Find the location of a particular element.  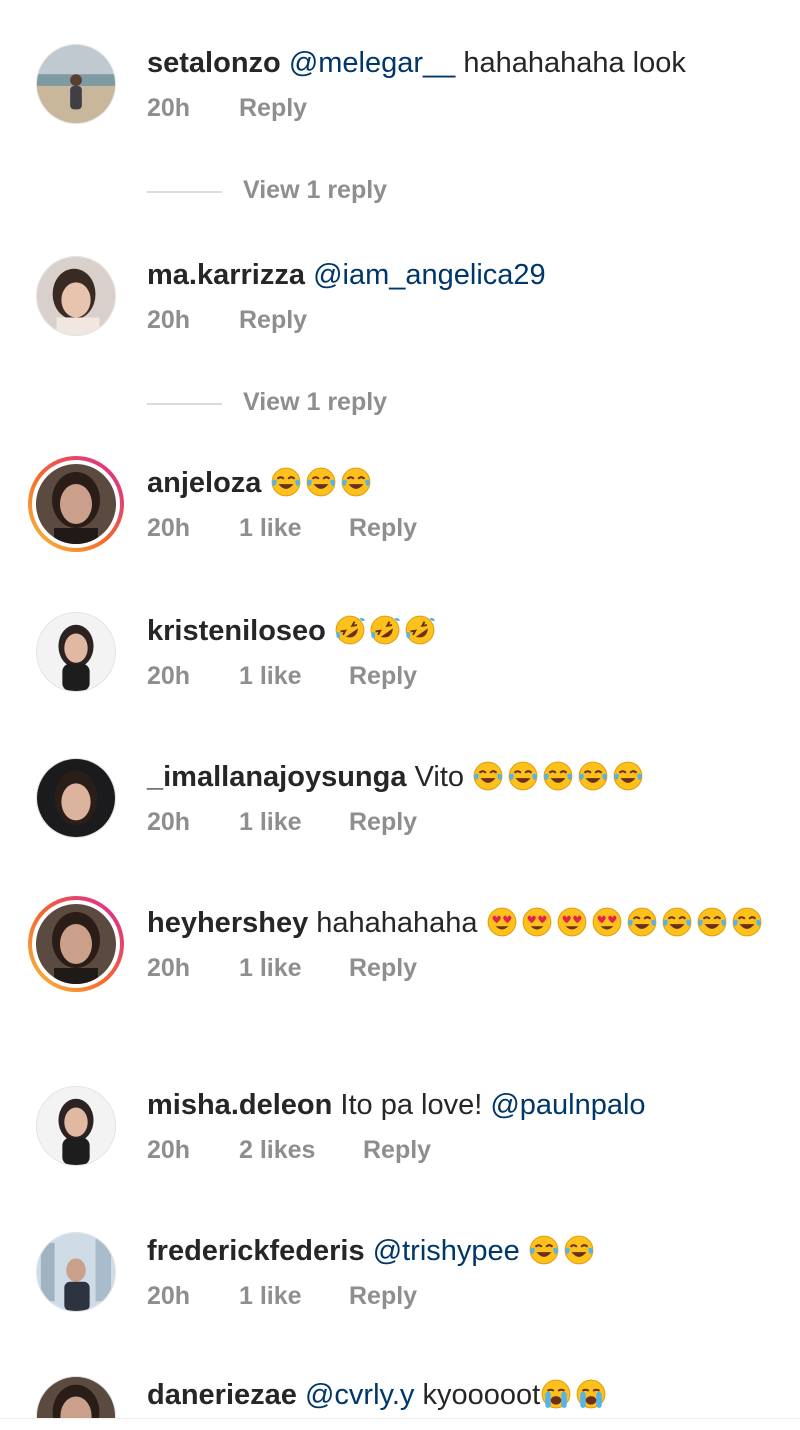

comment-mention: @paulnpalo is located at coordinates (567, 1105).